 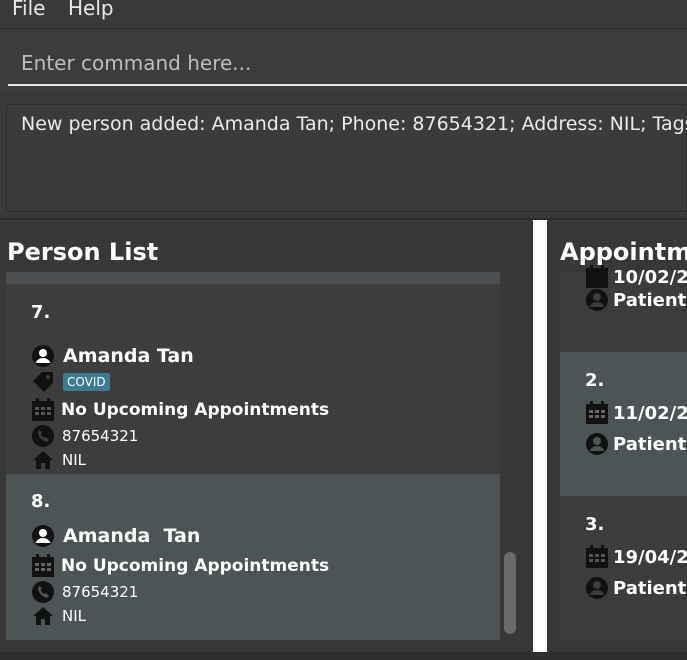 What do you see at coordinates (91, 10) in the screenshot?
I see `menu-help: Help` at bounding box center [91, 10].